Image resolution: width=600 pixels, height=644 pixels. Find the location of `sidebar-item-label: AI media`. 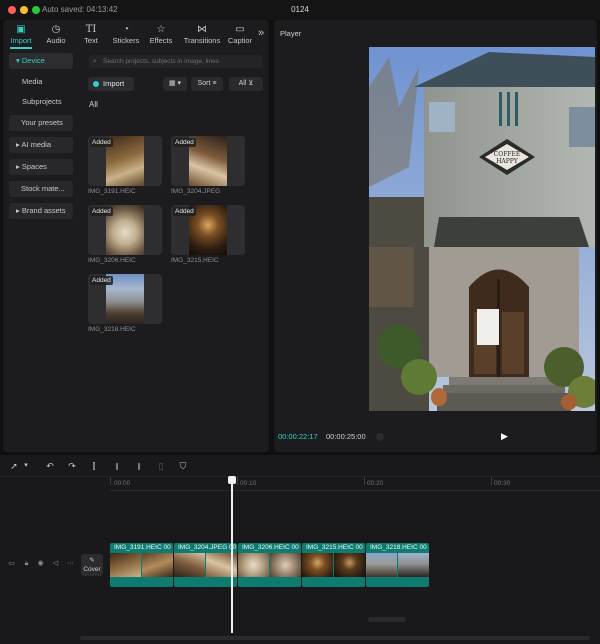

sidebar-item-label: AI media is located at coordinates (36, 144).